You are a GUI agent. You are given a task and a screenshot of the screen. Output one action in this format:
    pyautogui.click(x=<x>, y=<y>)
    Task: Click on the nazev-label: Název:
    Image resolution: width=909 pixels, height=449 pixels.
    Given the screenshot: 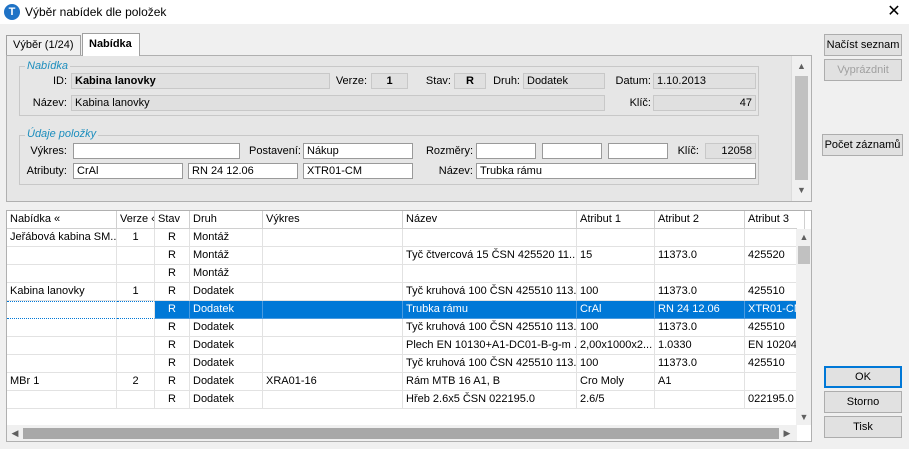 What is the action you would take?
    pyautogui.click(x=49, y=103)
    